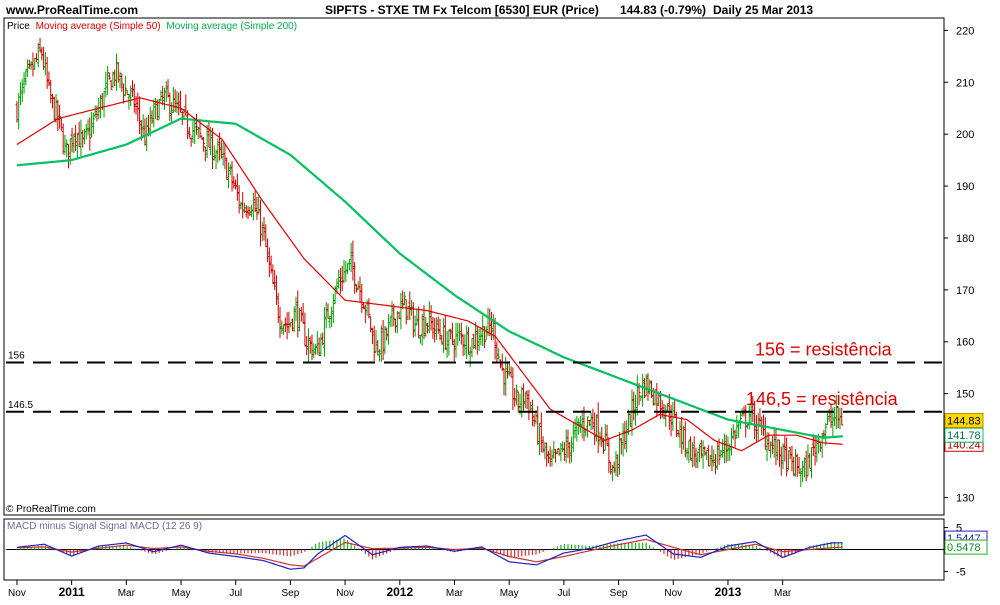 The height and width of the screenshot is (605, 1000). I want to click on ma200-value-badge: 141.78, so click(964, 436).